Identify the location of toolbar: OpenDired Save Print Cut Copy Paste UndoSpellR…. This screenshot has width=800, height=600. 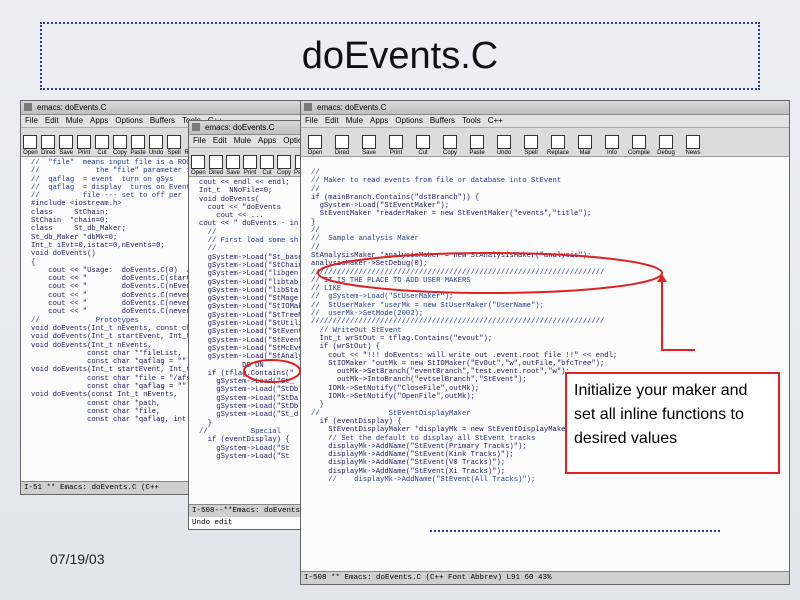
(545, 142).